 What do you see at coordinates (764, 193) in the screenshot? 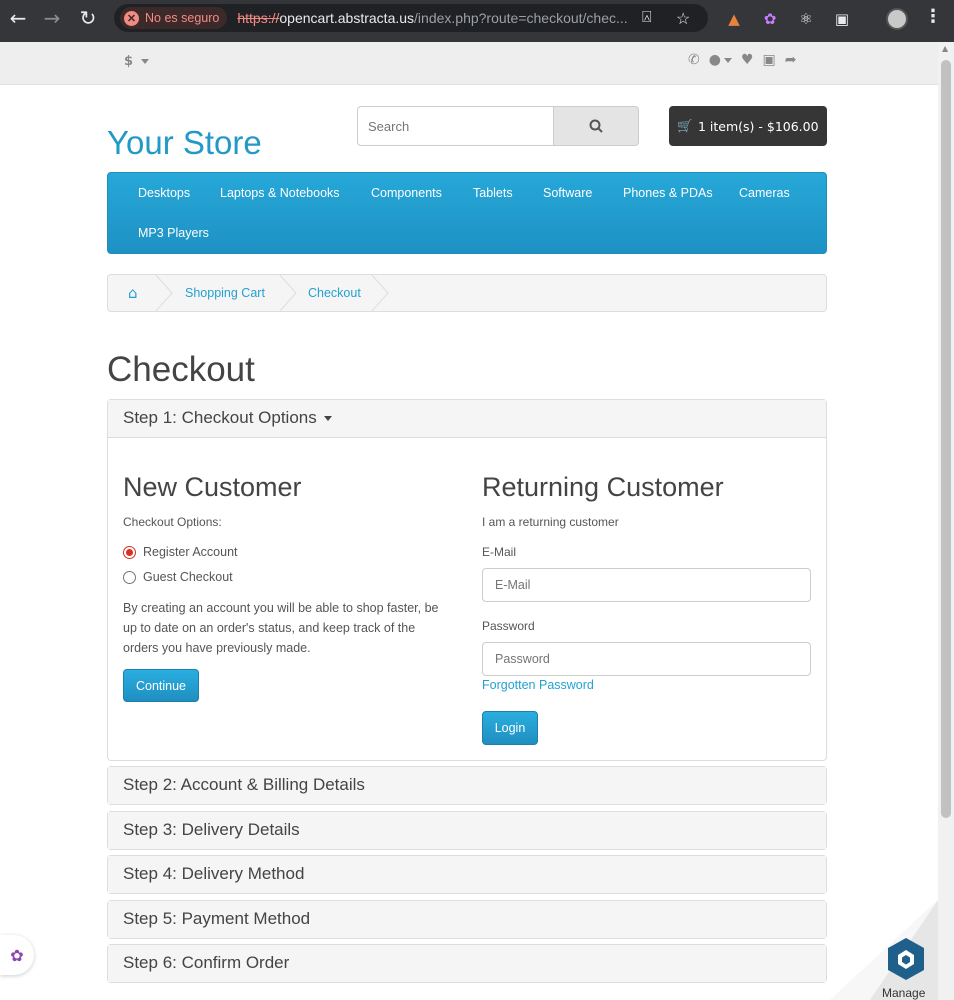
I see `menu-item-cameras: Cameras` at bounding box center [764, 193].